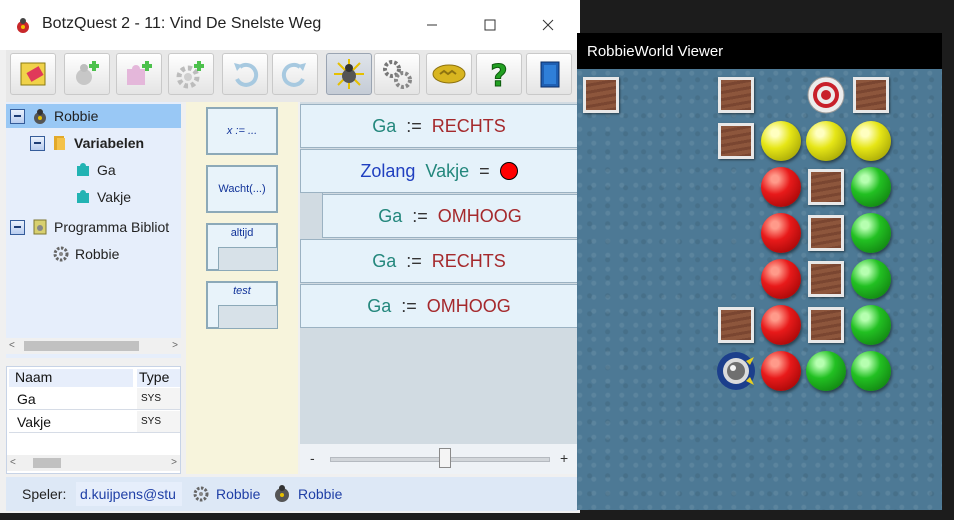  Describe the element at coordinates (397, 74) in the screenshot. I see `settings-button` at that location.